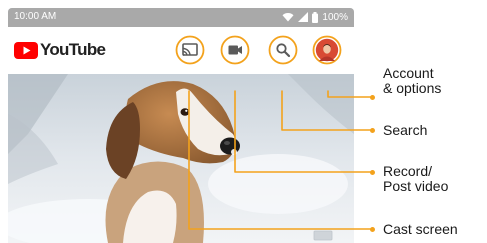  Describe the element at coordinates (412, 88) in the screenshot. I see `callout-label-account-line2: & options` at that location.